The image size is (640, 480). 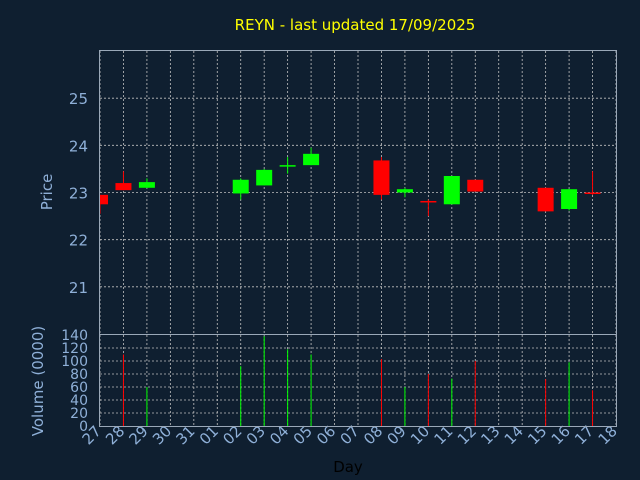 I want to click on price-tick-labels: 21 22 23 24 25, so click(x=78, y=193).